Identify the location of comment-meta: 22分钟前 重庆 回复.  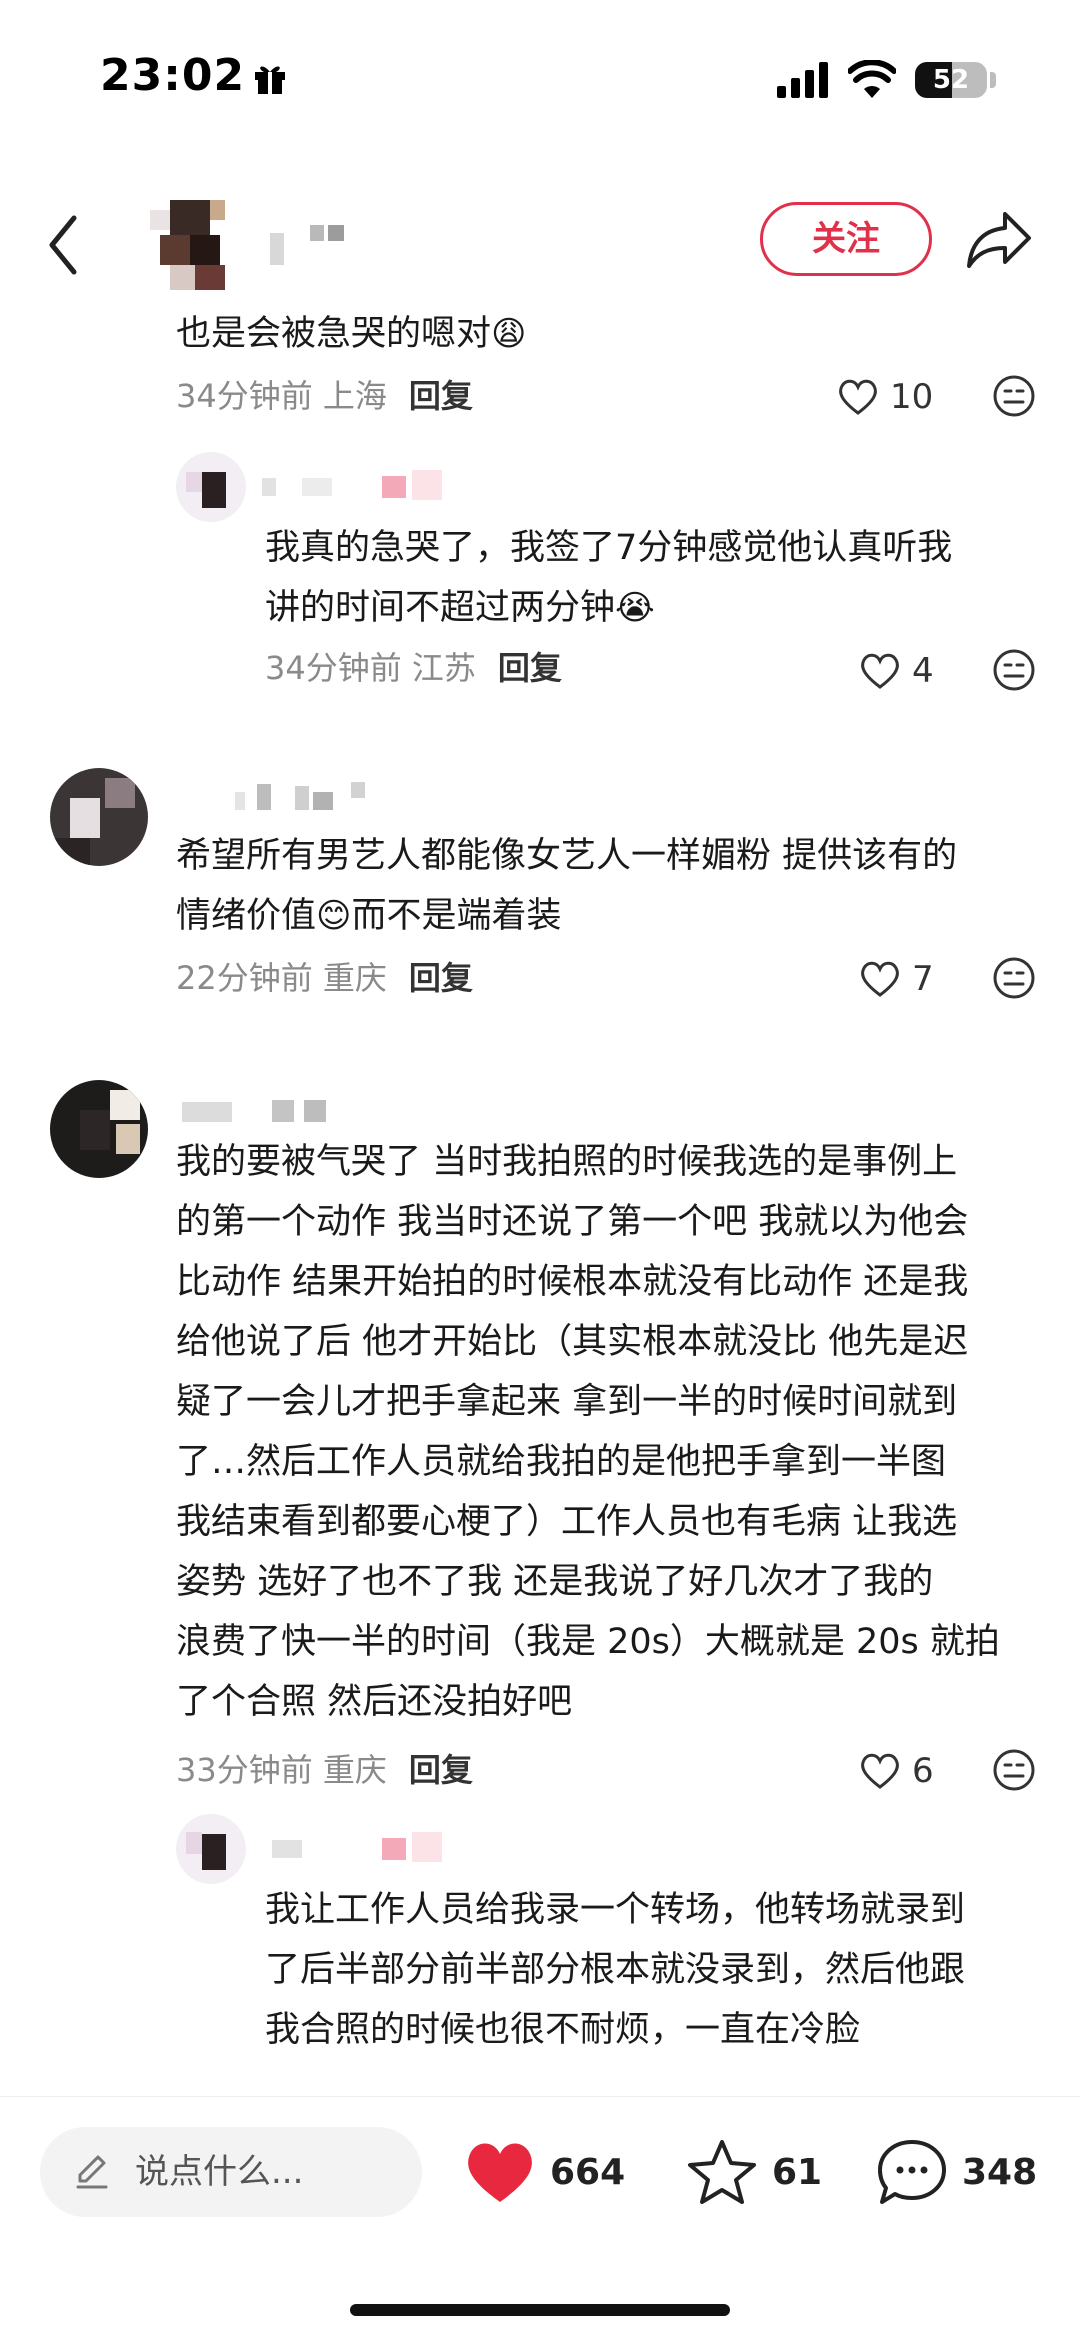
(324, 978).